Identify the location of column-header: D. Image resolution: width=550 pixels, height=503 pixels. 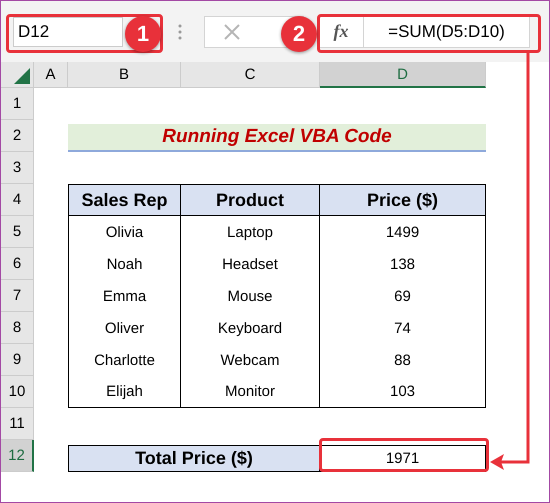
(403, 75).